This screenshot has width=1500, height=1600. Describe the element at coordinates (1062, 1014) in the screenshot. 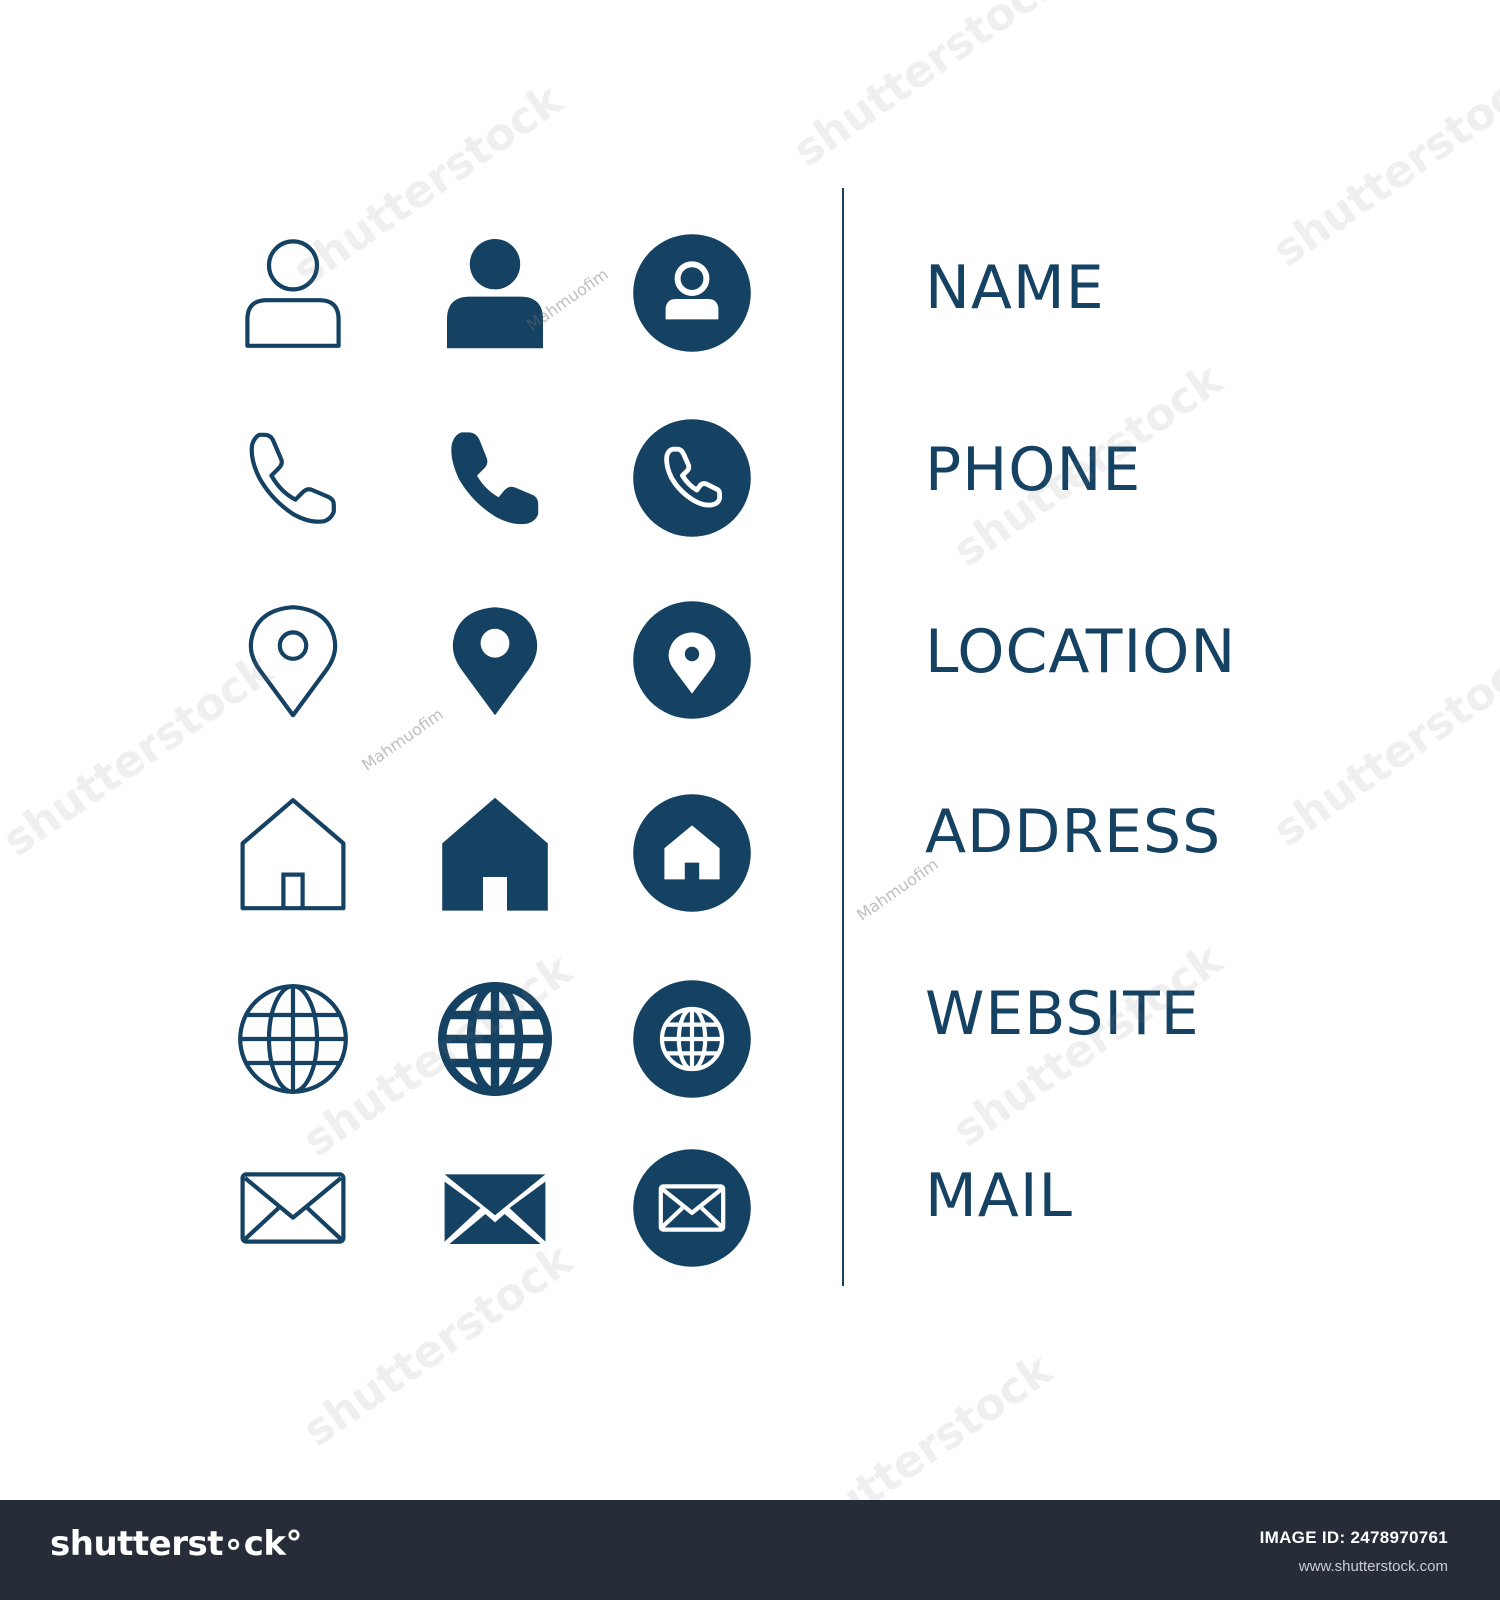

I see `label-website: WEBSITE` at that location.